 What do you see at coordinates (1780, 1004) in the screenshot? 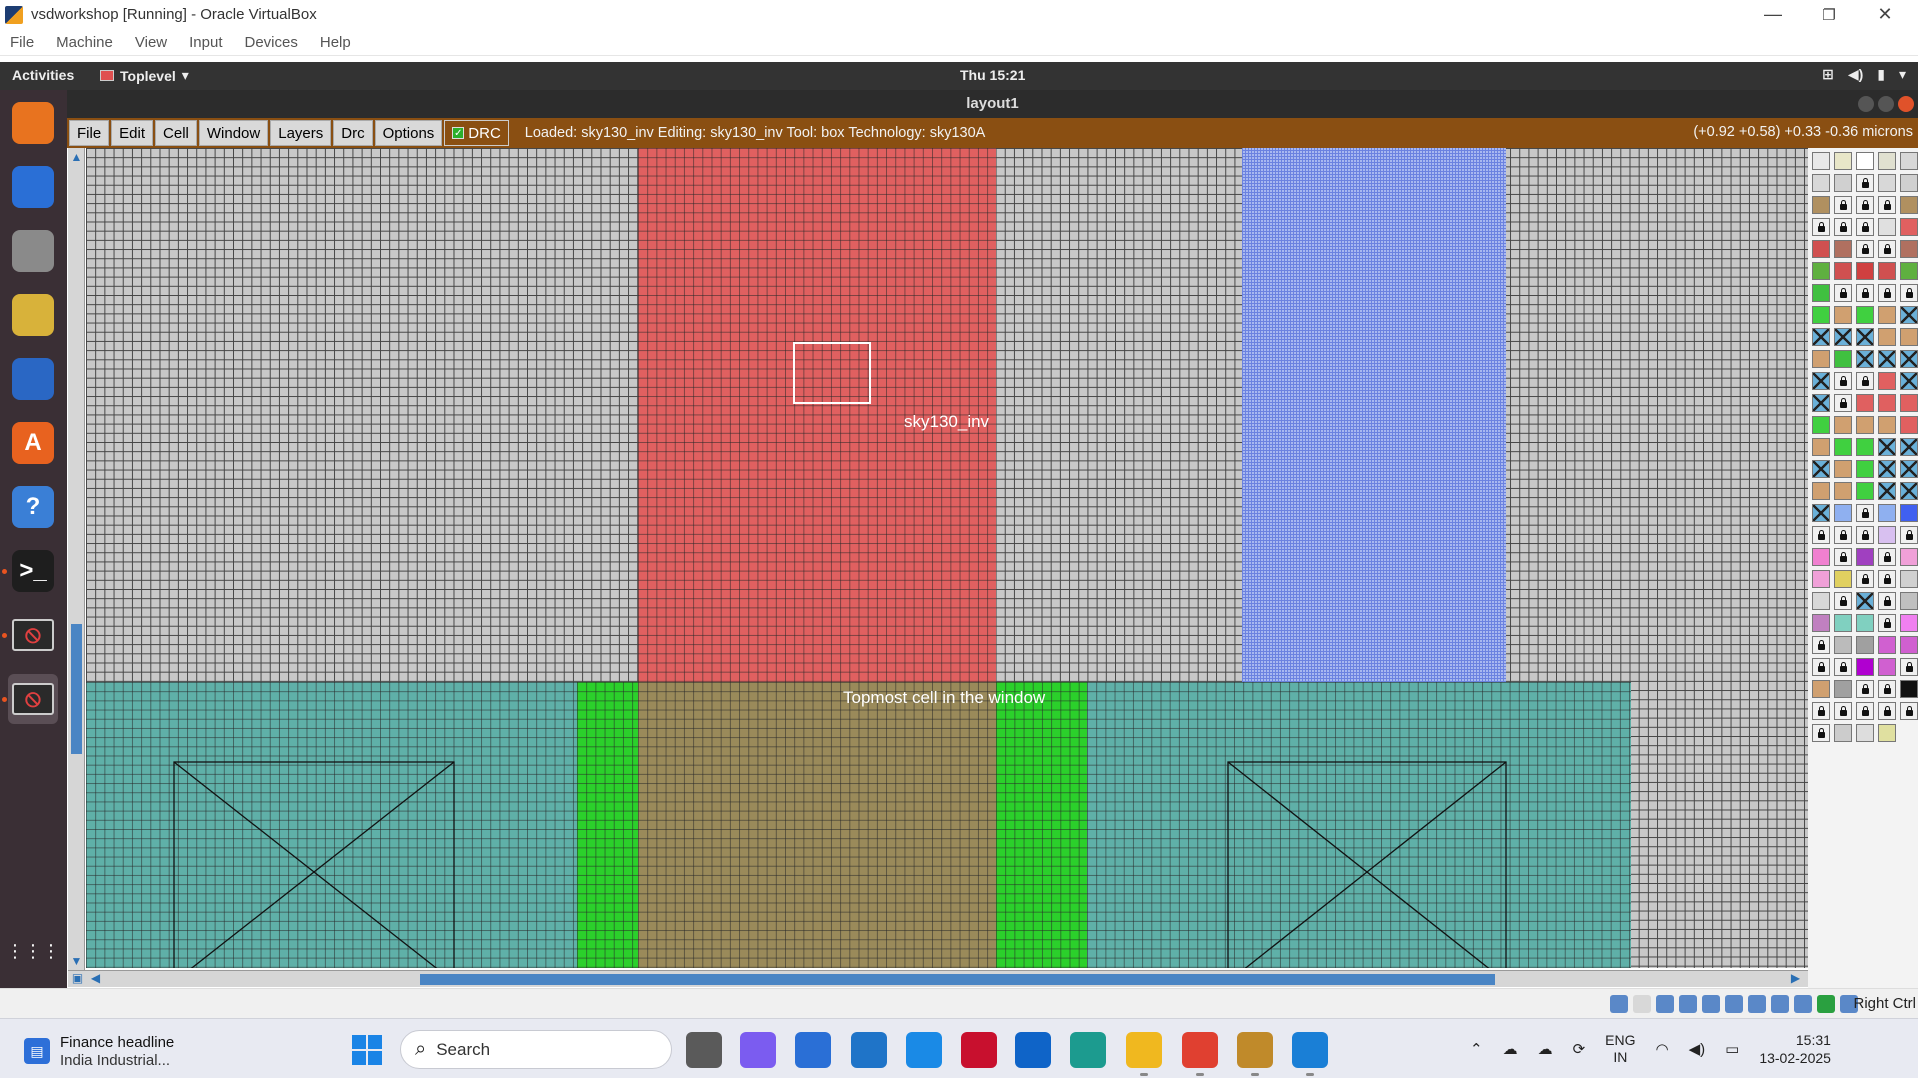
I see `capture-icon` at bounding box center [1780, 1004].